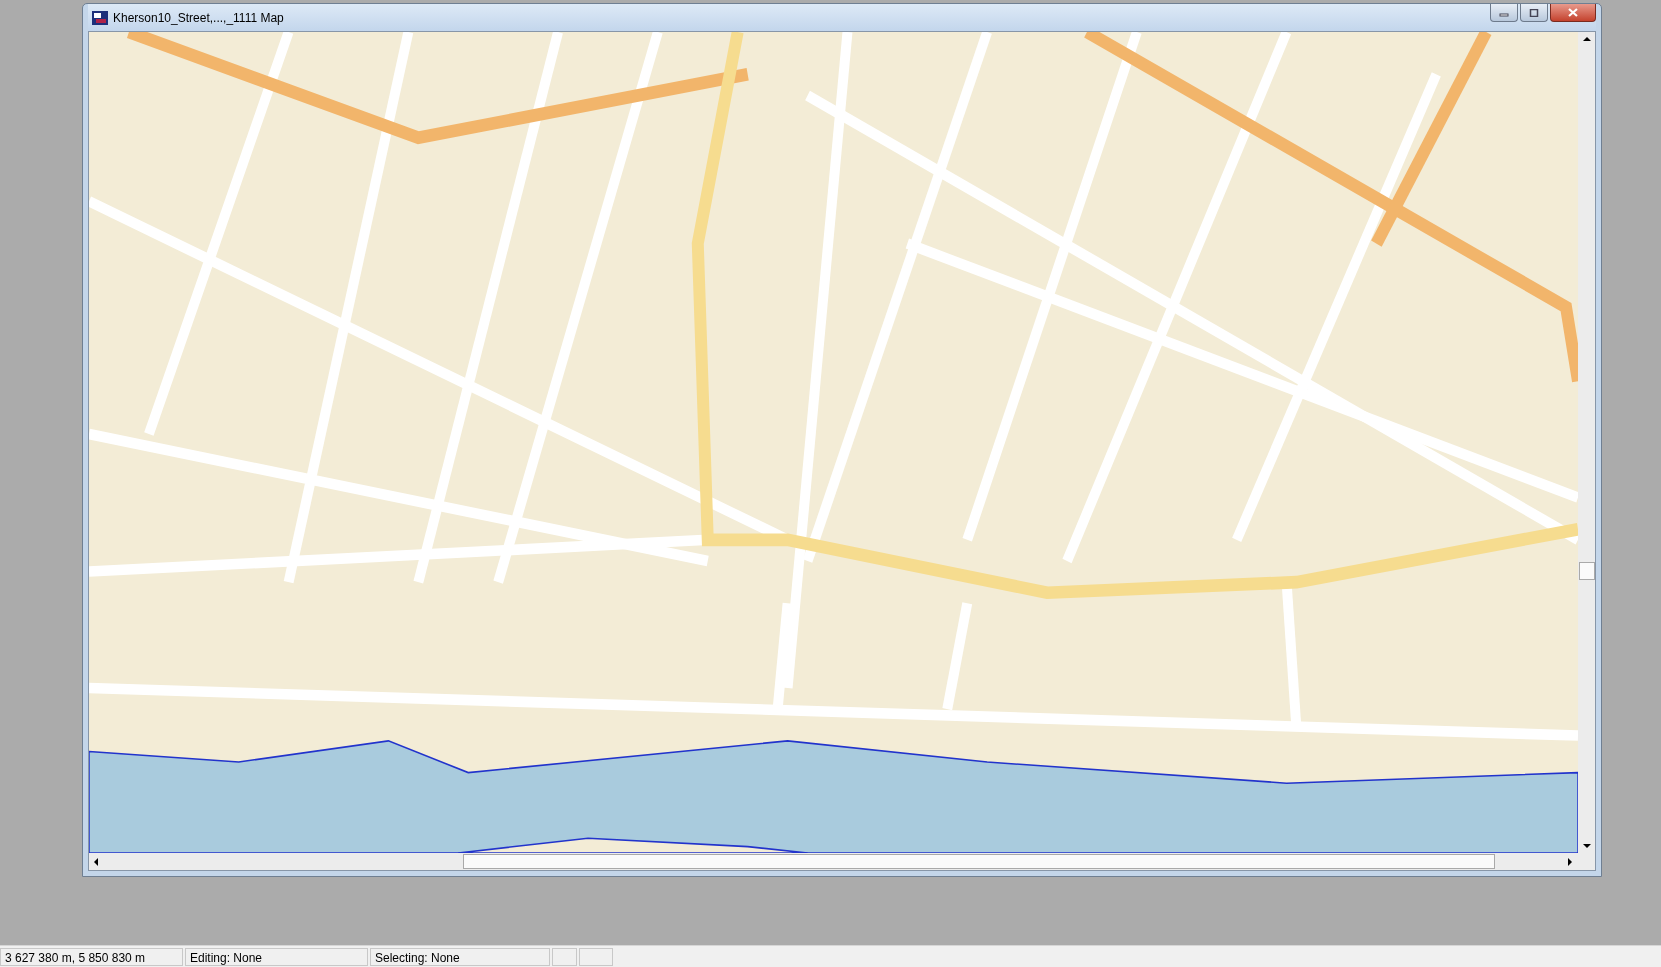 The height and width of the screenshot is (967, 1661). Describe the element at coordinates (91, 957) in the screenshot. I see `coordinates-field: 3 627 380 m, 5 850 830 m` at that location.